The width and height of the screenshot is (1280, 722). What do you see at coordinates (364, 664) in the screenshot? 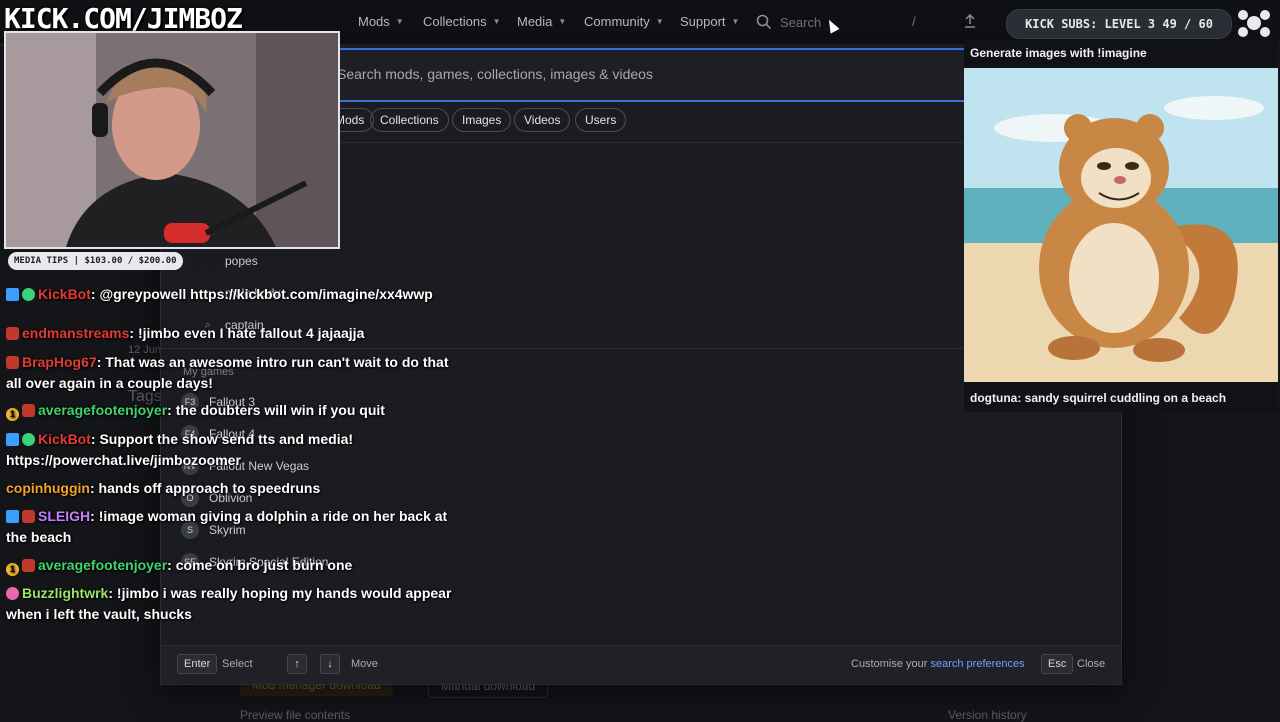
I see `move-hint: Move` at bounding box center [364, 664].